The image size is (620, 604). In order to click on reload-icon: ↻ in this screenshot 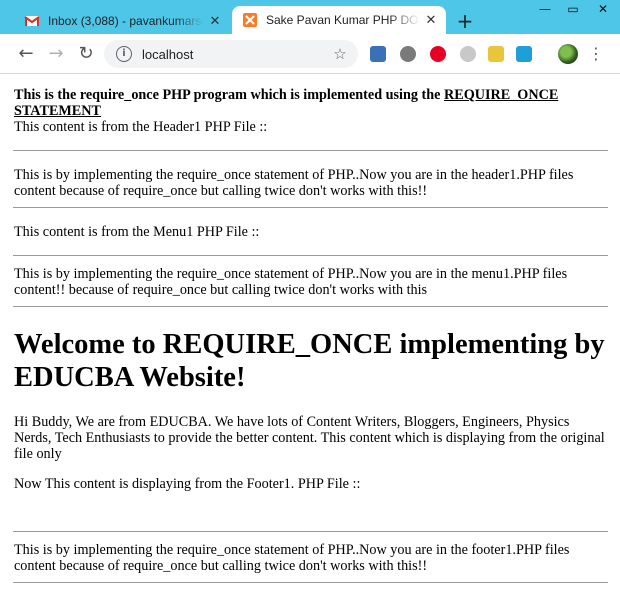, I will do `click(86, 54)`.